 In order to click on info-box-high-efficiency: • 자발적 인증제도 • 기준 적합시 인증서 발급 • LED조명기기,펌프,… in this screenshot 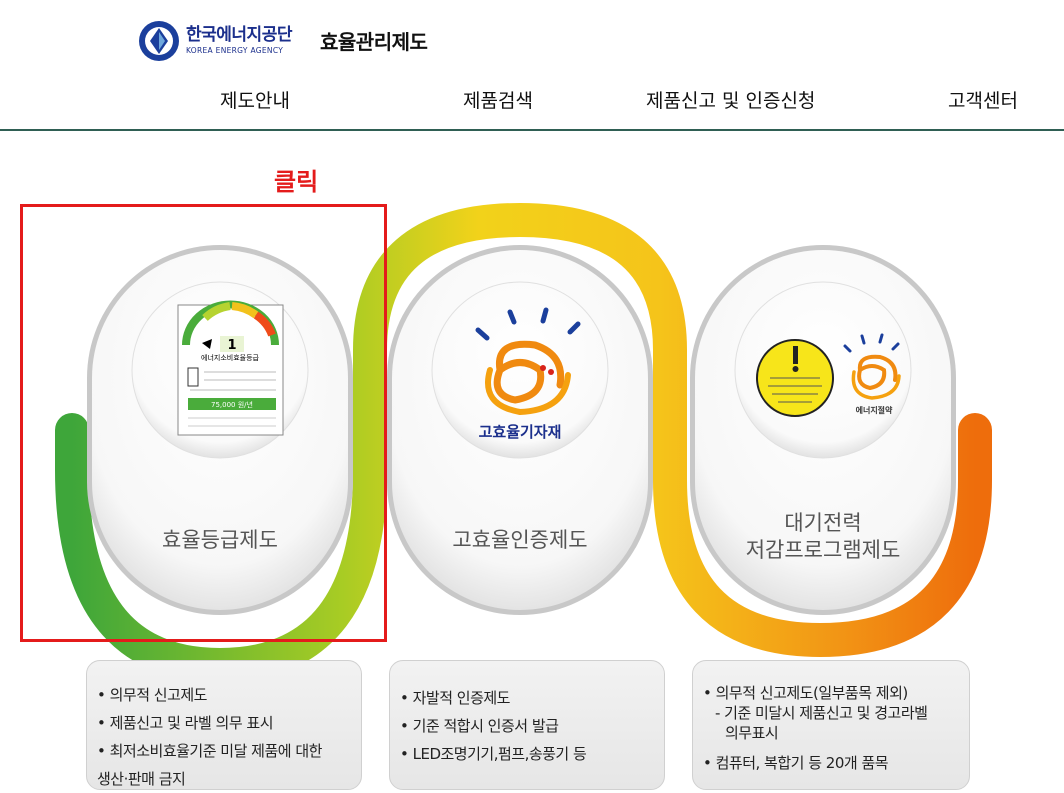, I will do `click(527, 725)`.